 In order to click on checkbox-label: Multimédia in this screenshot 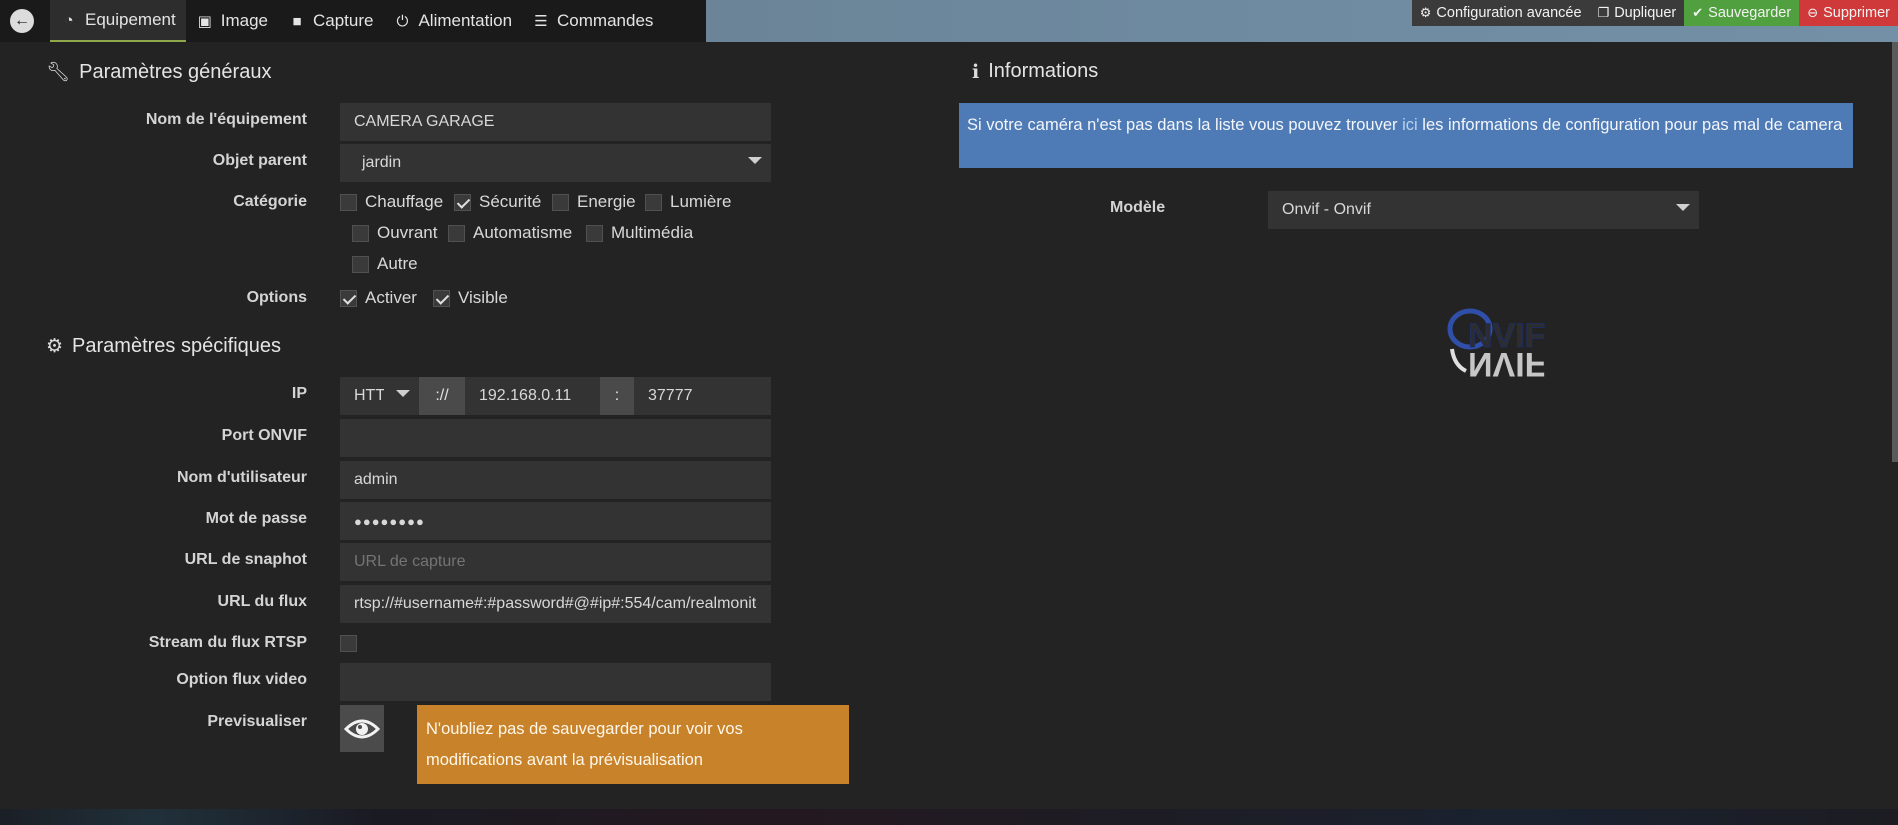, I will do `click(652, 232)`.